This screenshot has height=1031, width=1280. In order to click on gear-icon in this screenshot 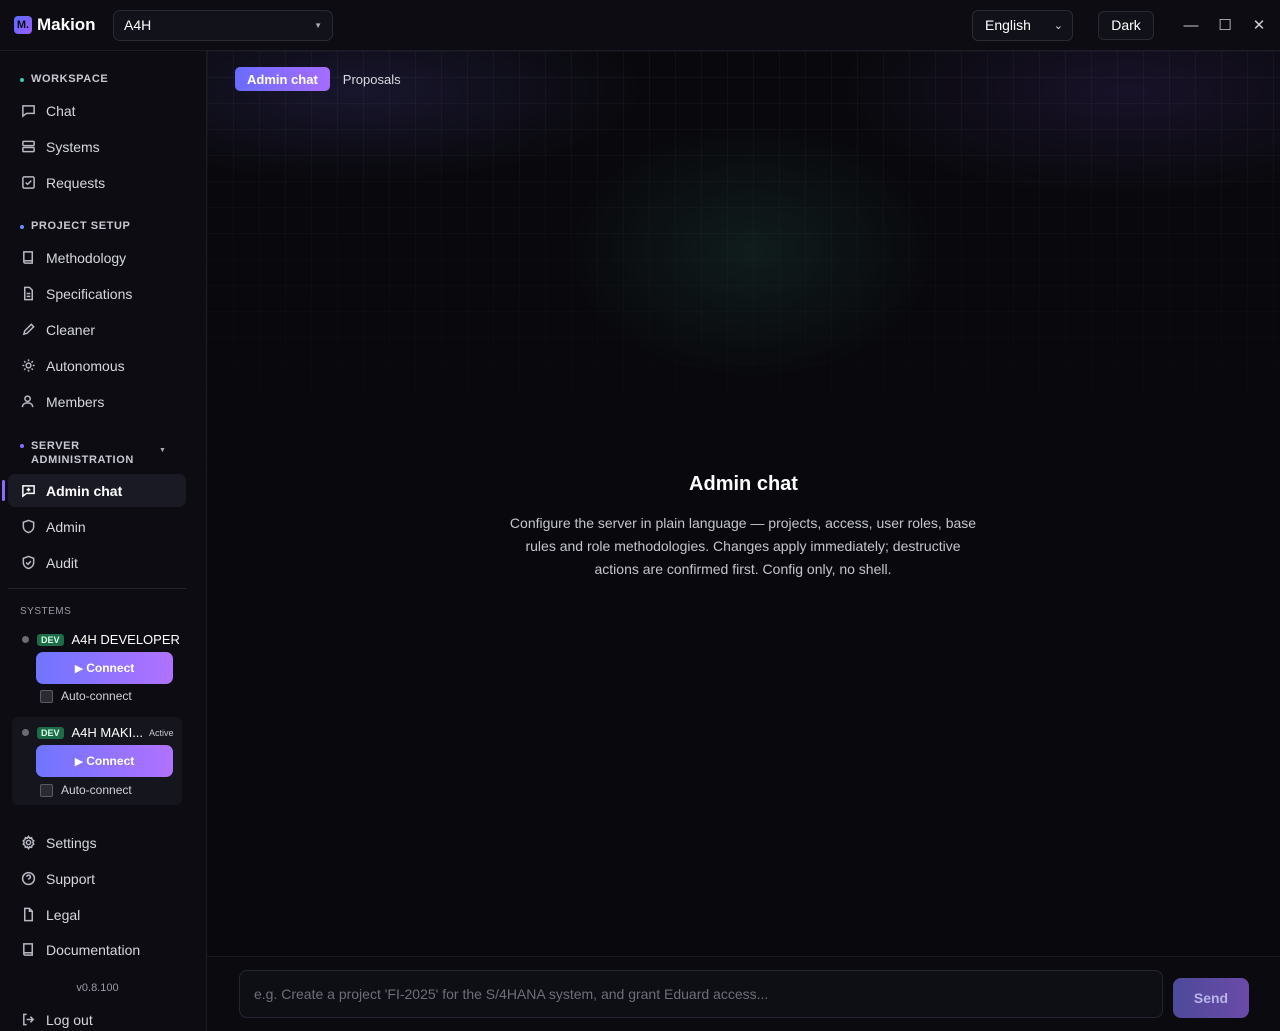, I will do `click(28, 843)`.